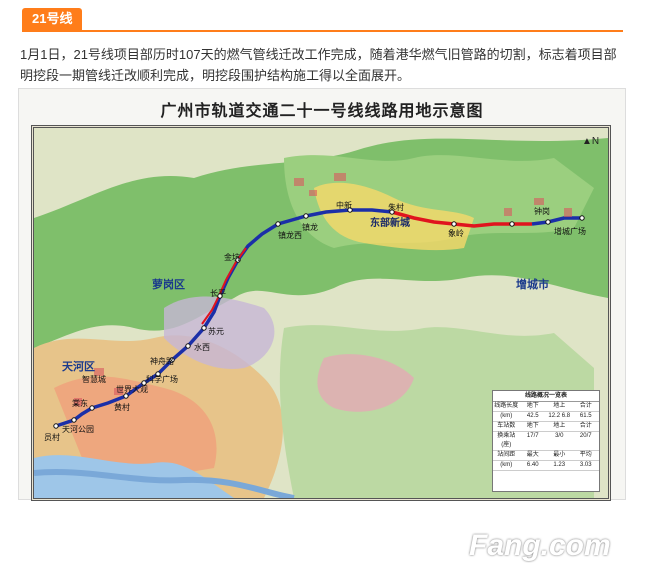 The image size is (645, 563). What do you see at coordinates (344, 205) in the screenshot?
I see `station-label: 中新` at bounding box center [344, 205].